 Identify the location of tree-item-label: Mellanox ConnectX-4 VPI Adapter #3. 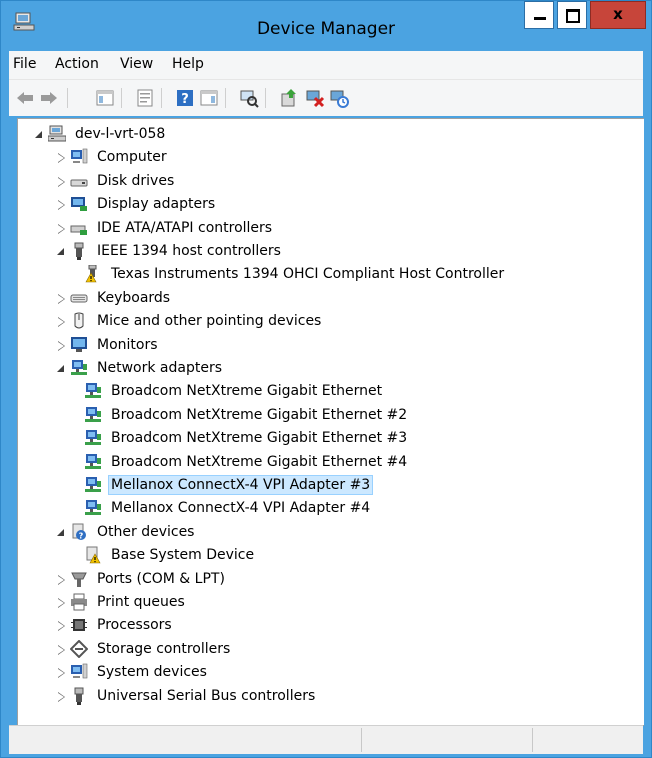
(241, 485).